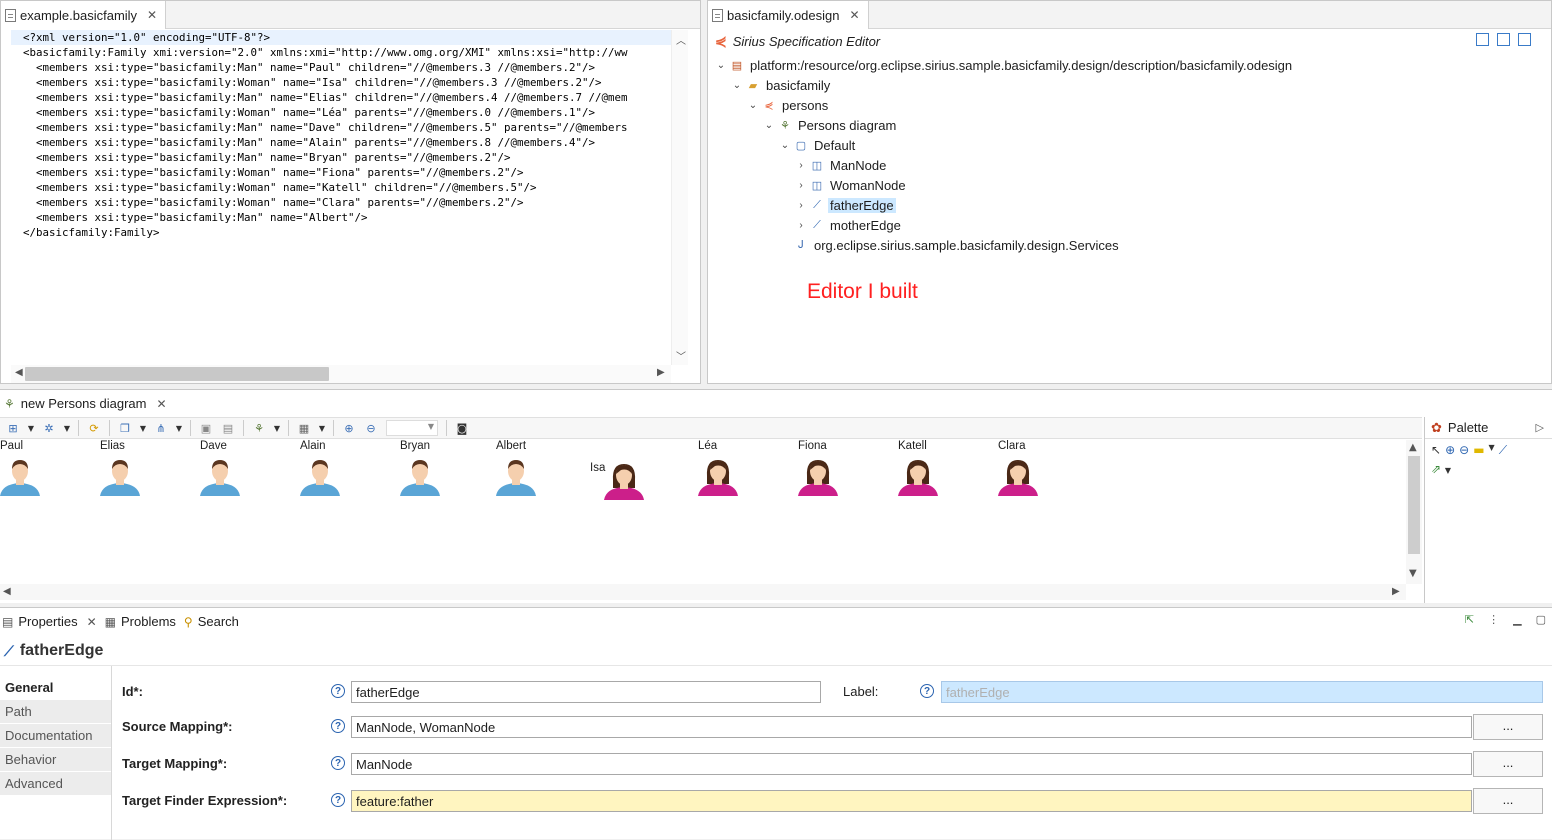  I want to click on view-menu-icon: ⋮, so click(1493, 619).